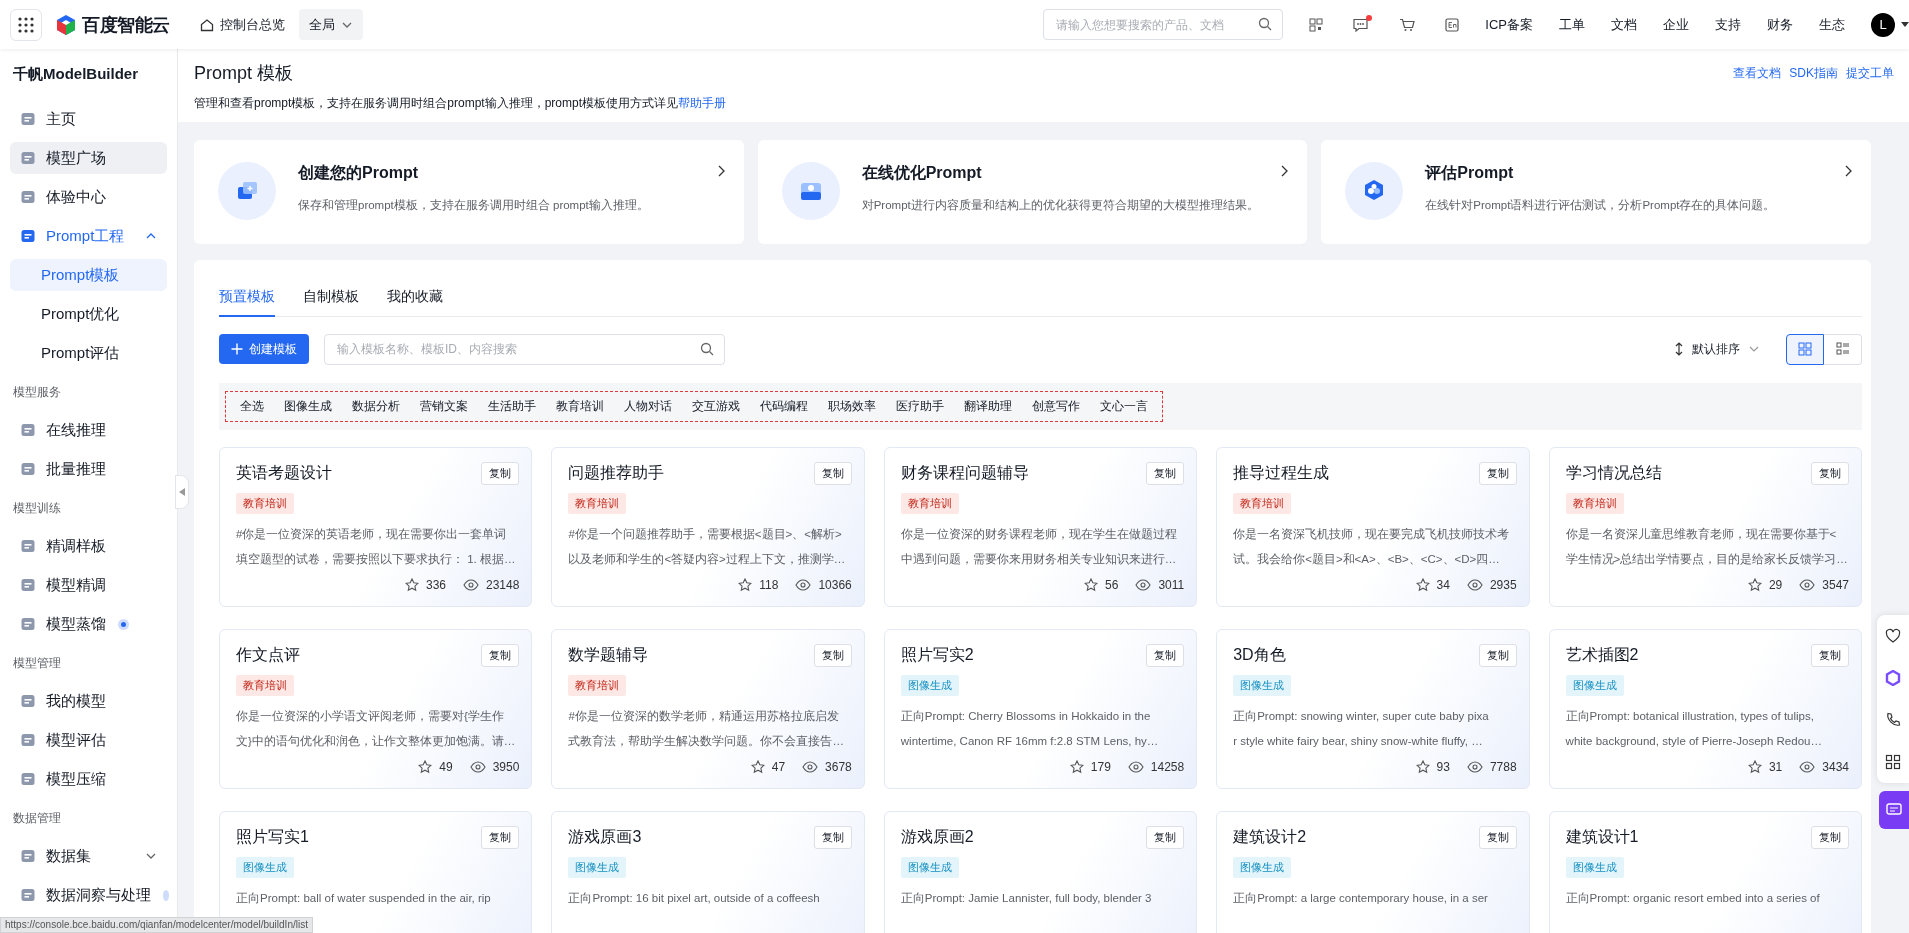 The width and height of the screenshot is (1909, 933). What do you see at coordinates (524, 349) in the screenshot?
I see `template-search-field: 输入模板名称、模板ID、内容搜索` at bounding box center [524, 349].